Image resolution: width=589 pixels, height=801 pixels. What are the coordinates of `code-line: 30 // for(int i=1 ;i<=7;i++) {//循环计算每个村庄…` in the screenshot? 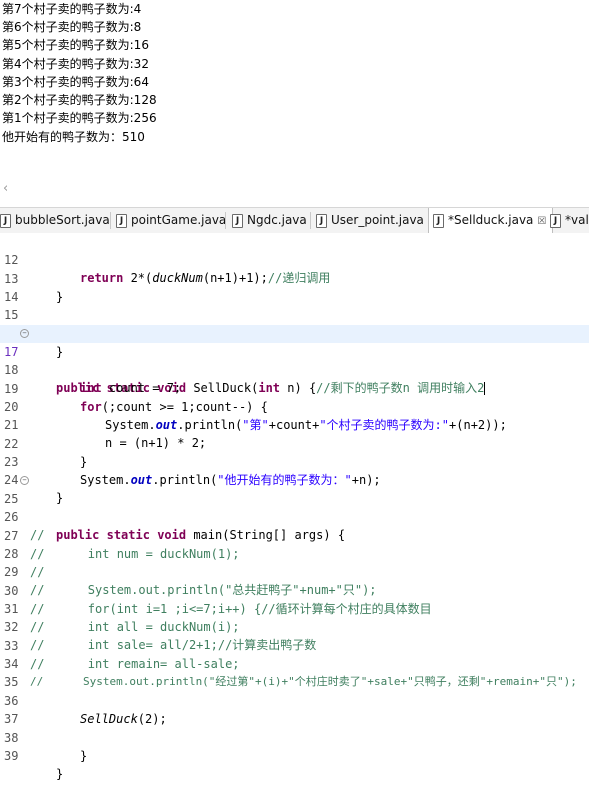 It's located at (218, 600).